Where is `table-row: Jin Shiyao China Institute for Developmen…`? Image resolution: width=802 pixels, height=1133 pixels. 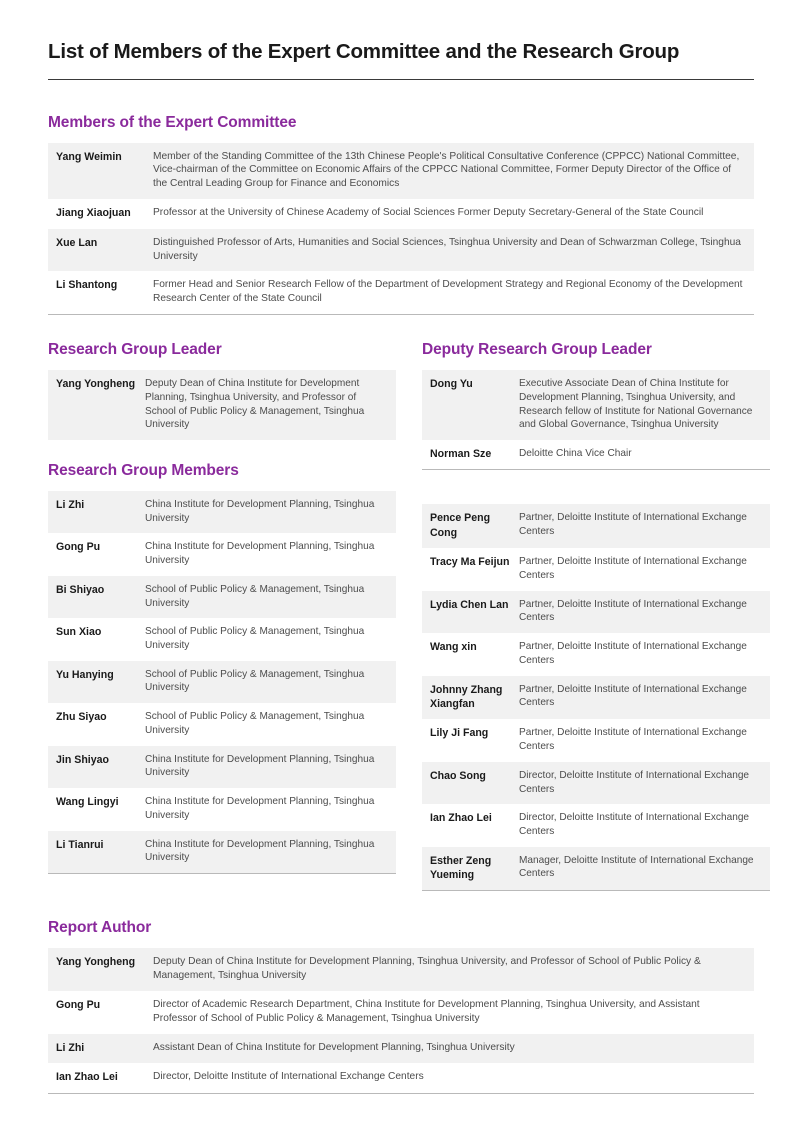
table-row: Jin Shiyao China Institute for Developmen… is located at coordinates (222, 767).